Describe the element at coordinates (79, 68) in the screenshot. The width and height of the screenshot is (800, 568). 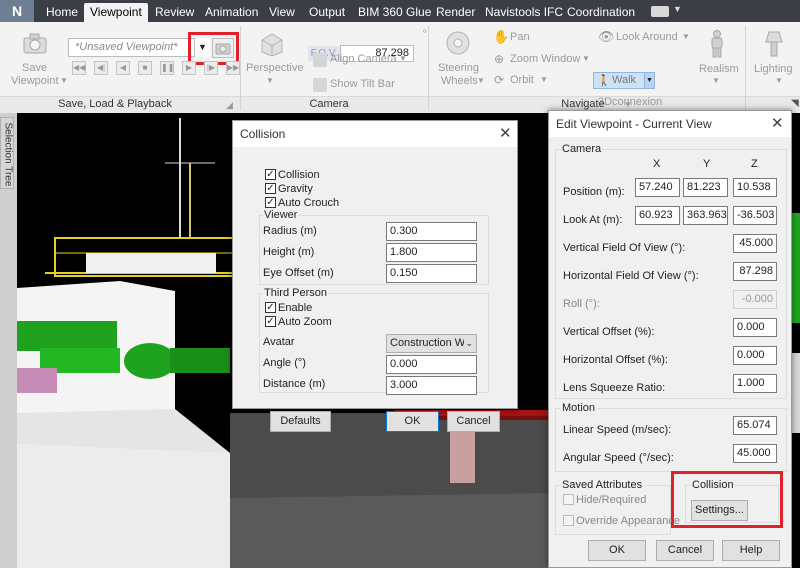
I see `first-frame-button: ◀◀` at that location.